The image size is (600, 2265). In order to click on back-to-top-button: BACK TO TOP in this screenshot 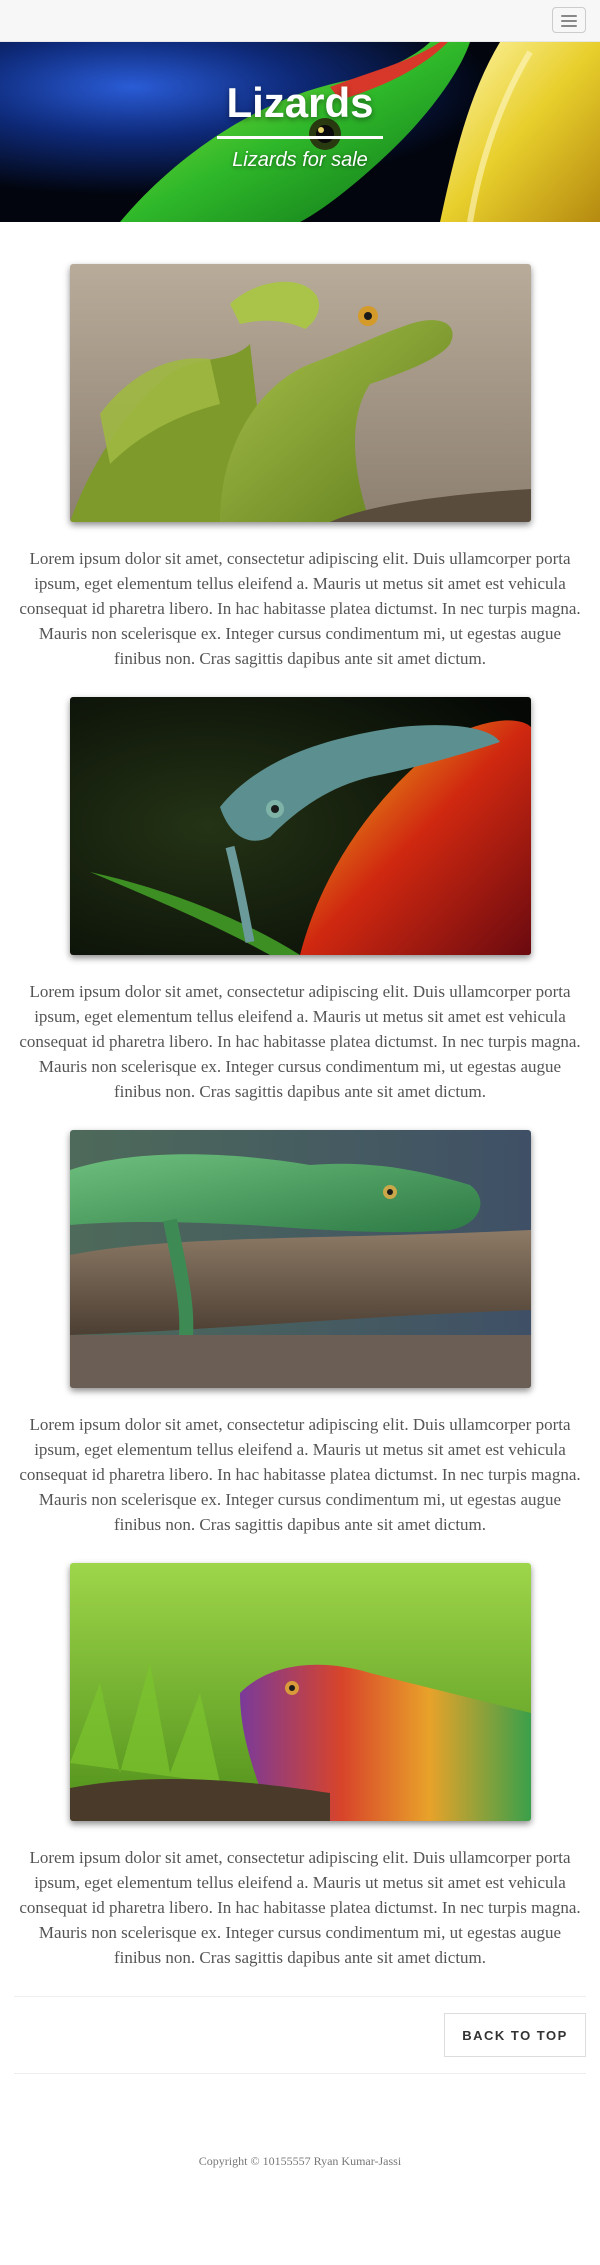, I will do `click(515, 2035)`.